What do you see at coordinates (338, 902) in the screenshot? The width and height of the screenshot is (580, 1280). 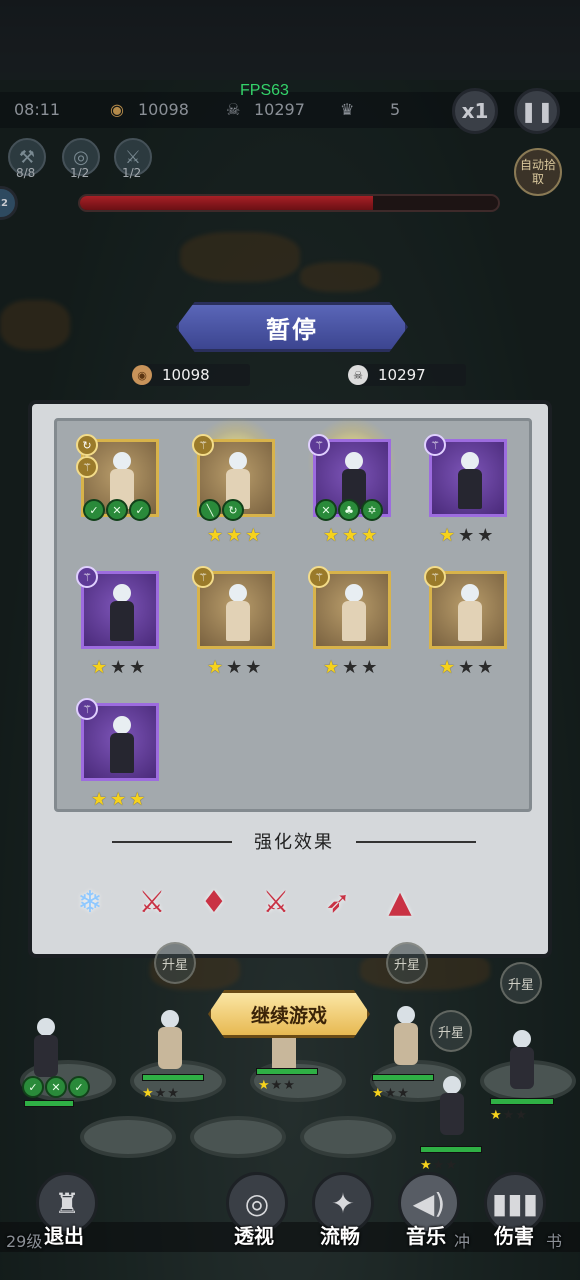 I see `twin-arrow-icon: ➶` at bounding box center [338, 902].